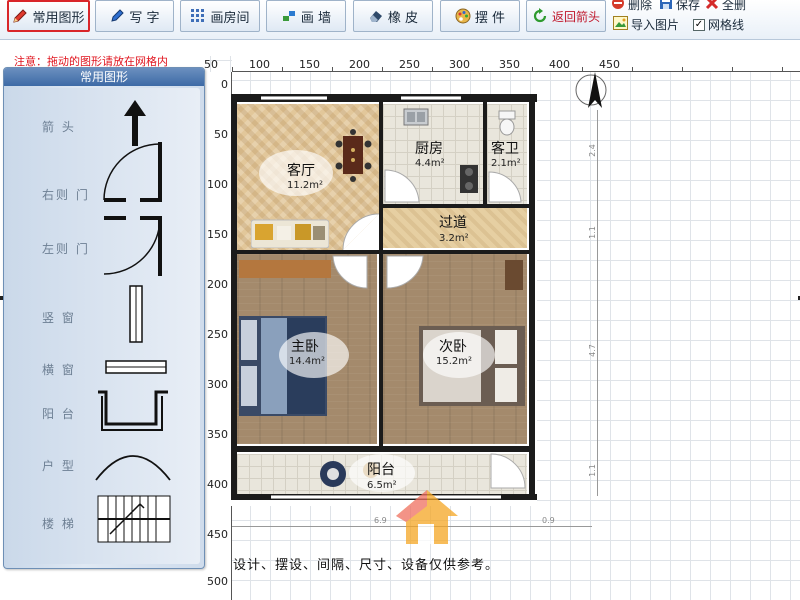 The image size is (800, 600). I want to click on sofa-icon, so click(290, 233).